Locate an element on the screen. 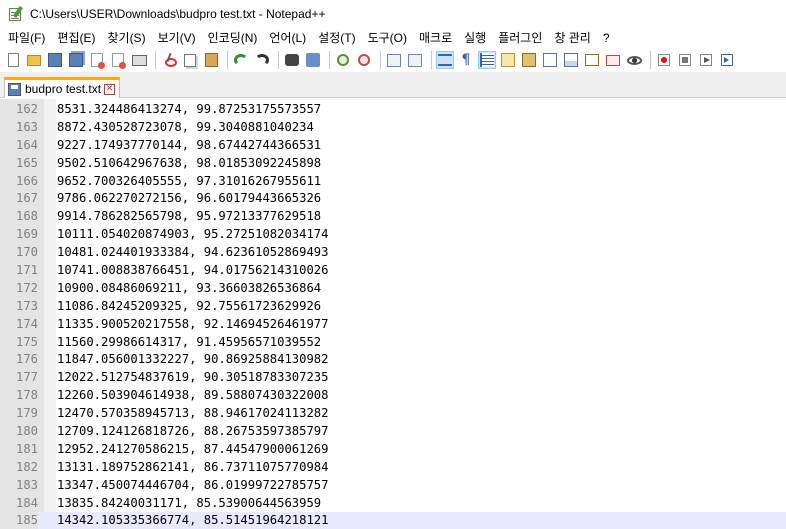  cut-button is located at coordinates (169, 60).